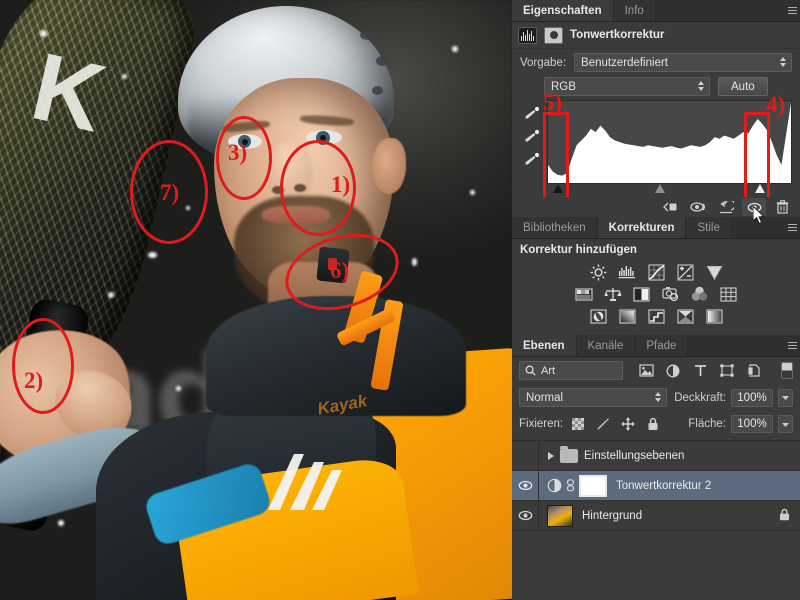 The width and height of the screenshot is (800, 600). What do you see at coordinates (699, 294) in the screenshot?
I see `channel-mixer-icon` at bounding box center [699, 294].